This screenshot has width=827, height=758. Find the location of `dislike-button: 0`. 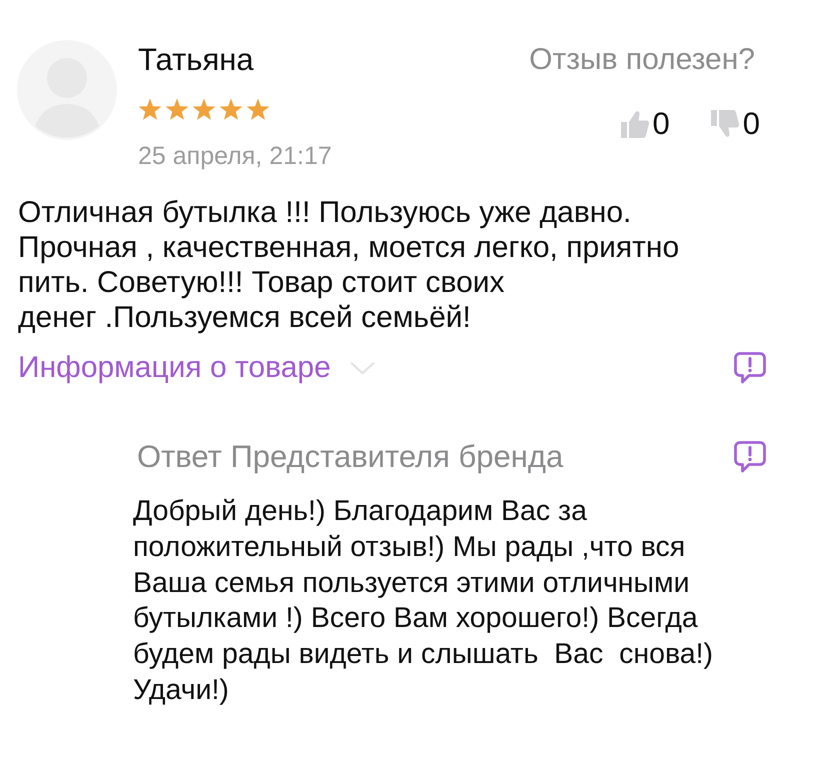

dislike-button: 0 is located at coordinates (735, 124).